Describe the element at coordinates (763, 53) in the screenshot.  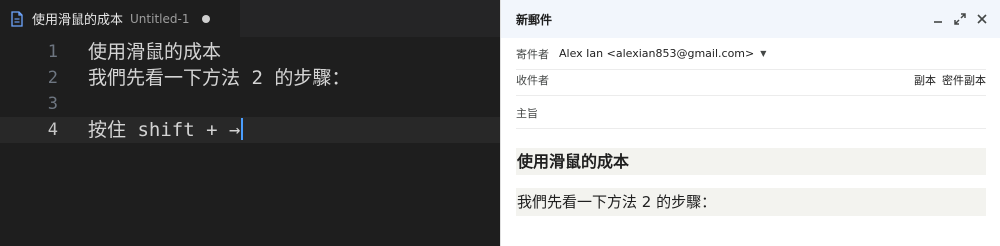
I see `chevron-down-icon: ▼` at that location.